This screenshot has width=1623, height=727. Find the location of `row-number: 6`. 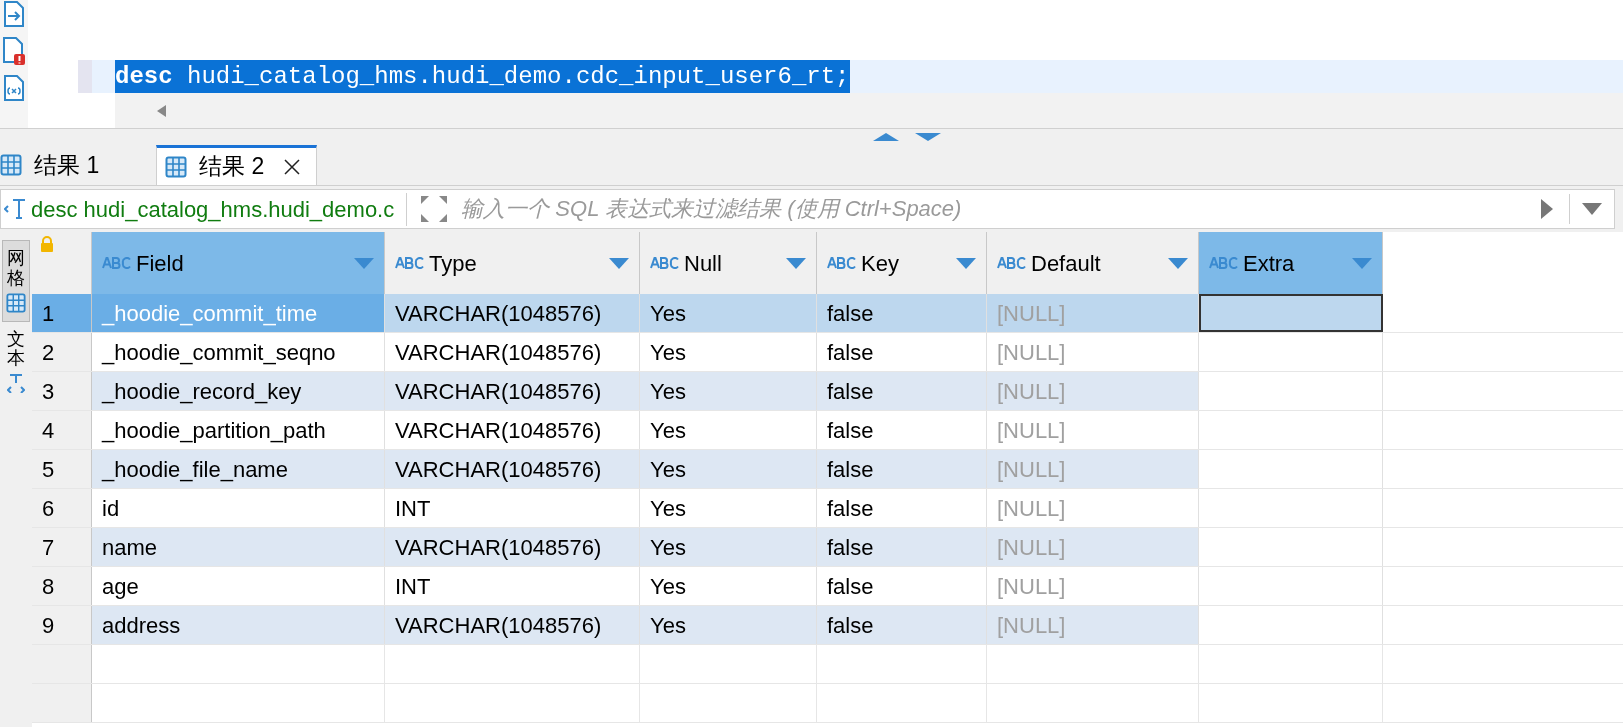

row-number: 6 is located at coordinates (62, 508).